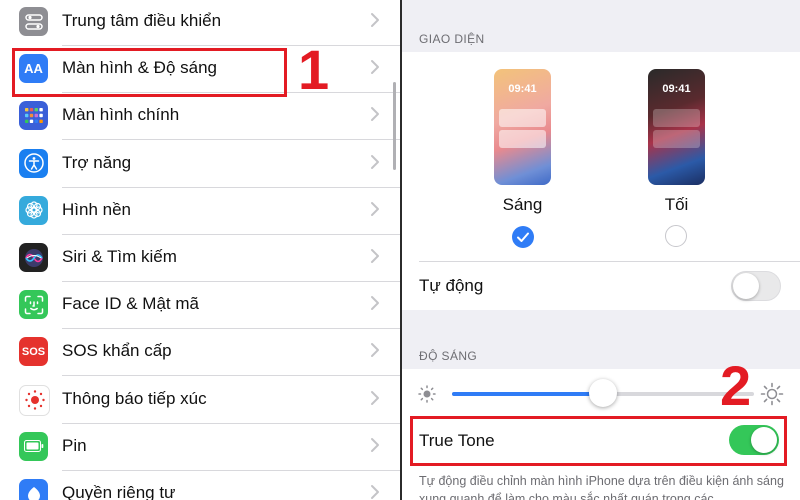 The image size is (800, 500). Describe the element at coordinates (746, 286) in the screenshot. I see `toggle-knob` at that location.